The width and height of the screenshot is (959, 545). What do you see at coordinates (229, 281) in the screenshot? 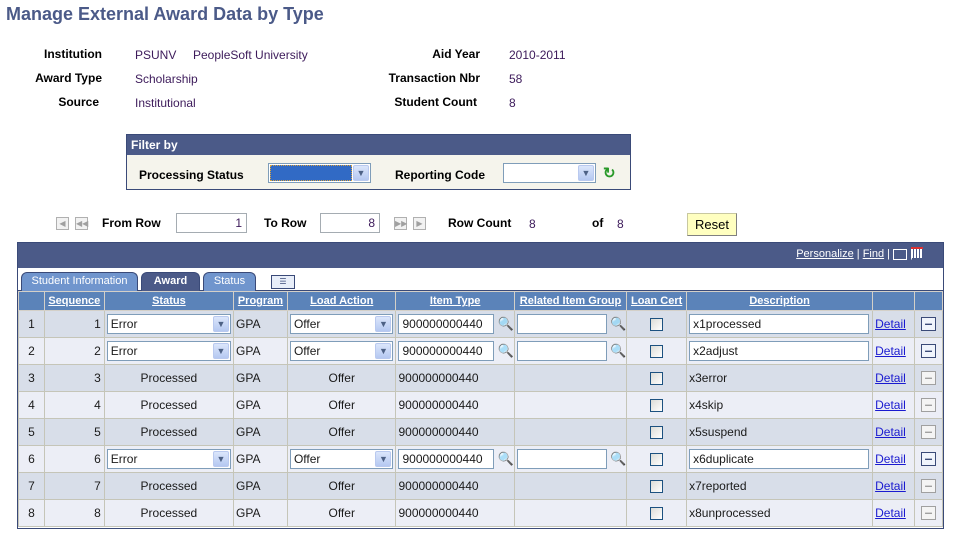
I see `tab-status: Status` at bounding box center [229, 281].